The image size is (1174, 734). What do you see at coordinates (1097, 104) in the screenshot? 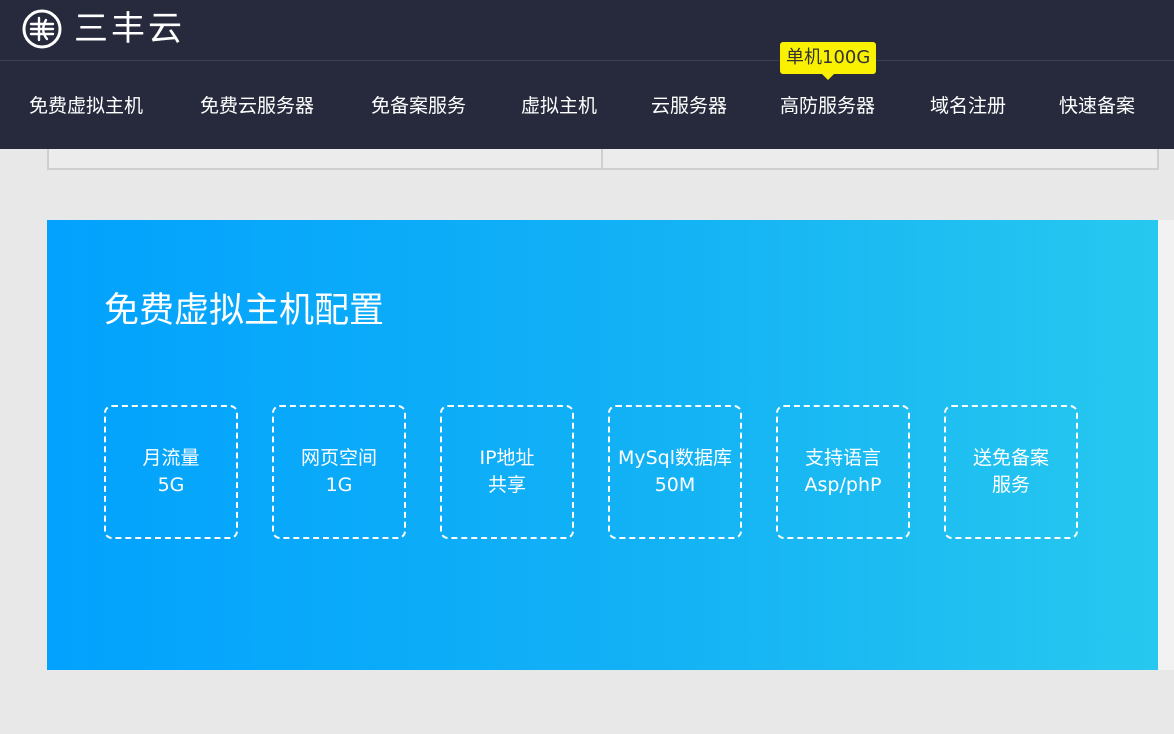
I see `nav-item-quick-filing: 快速备案` at bounding box center [1097, 104].